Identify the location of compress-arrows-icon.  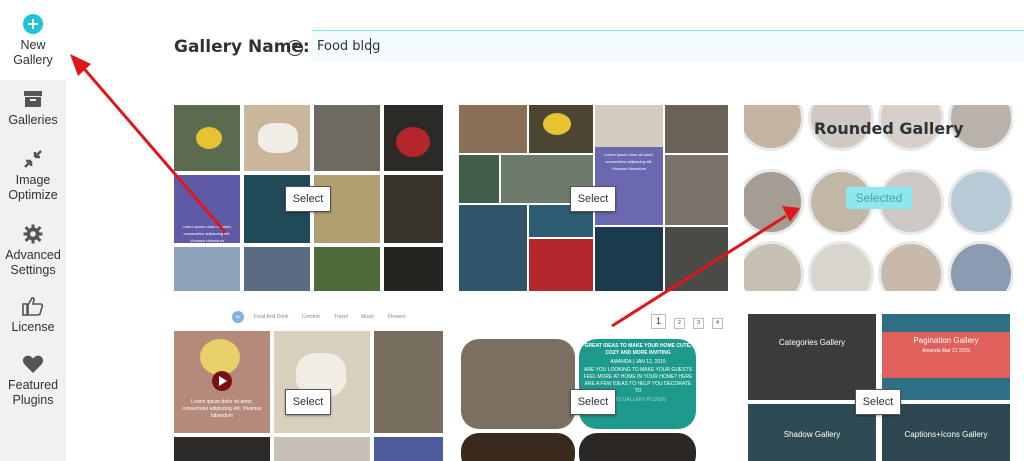
(33, 159).